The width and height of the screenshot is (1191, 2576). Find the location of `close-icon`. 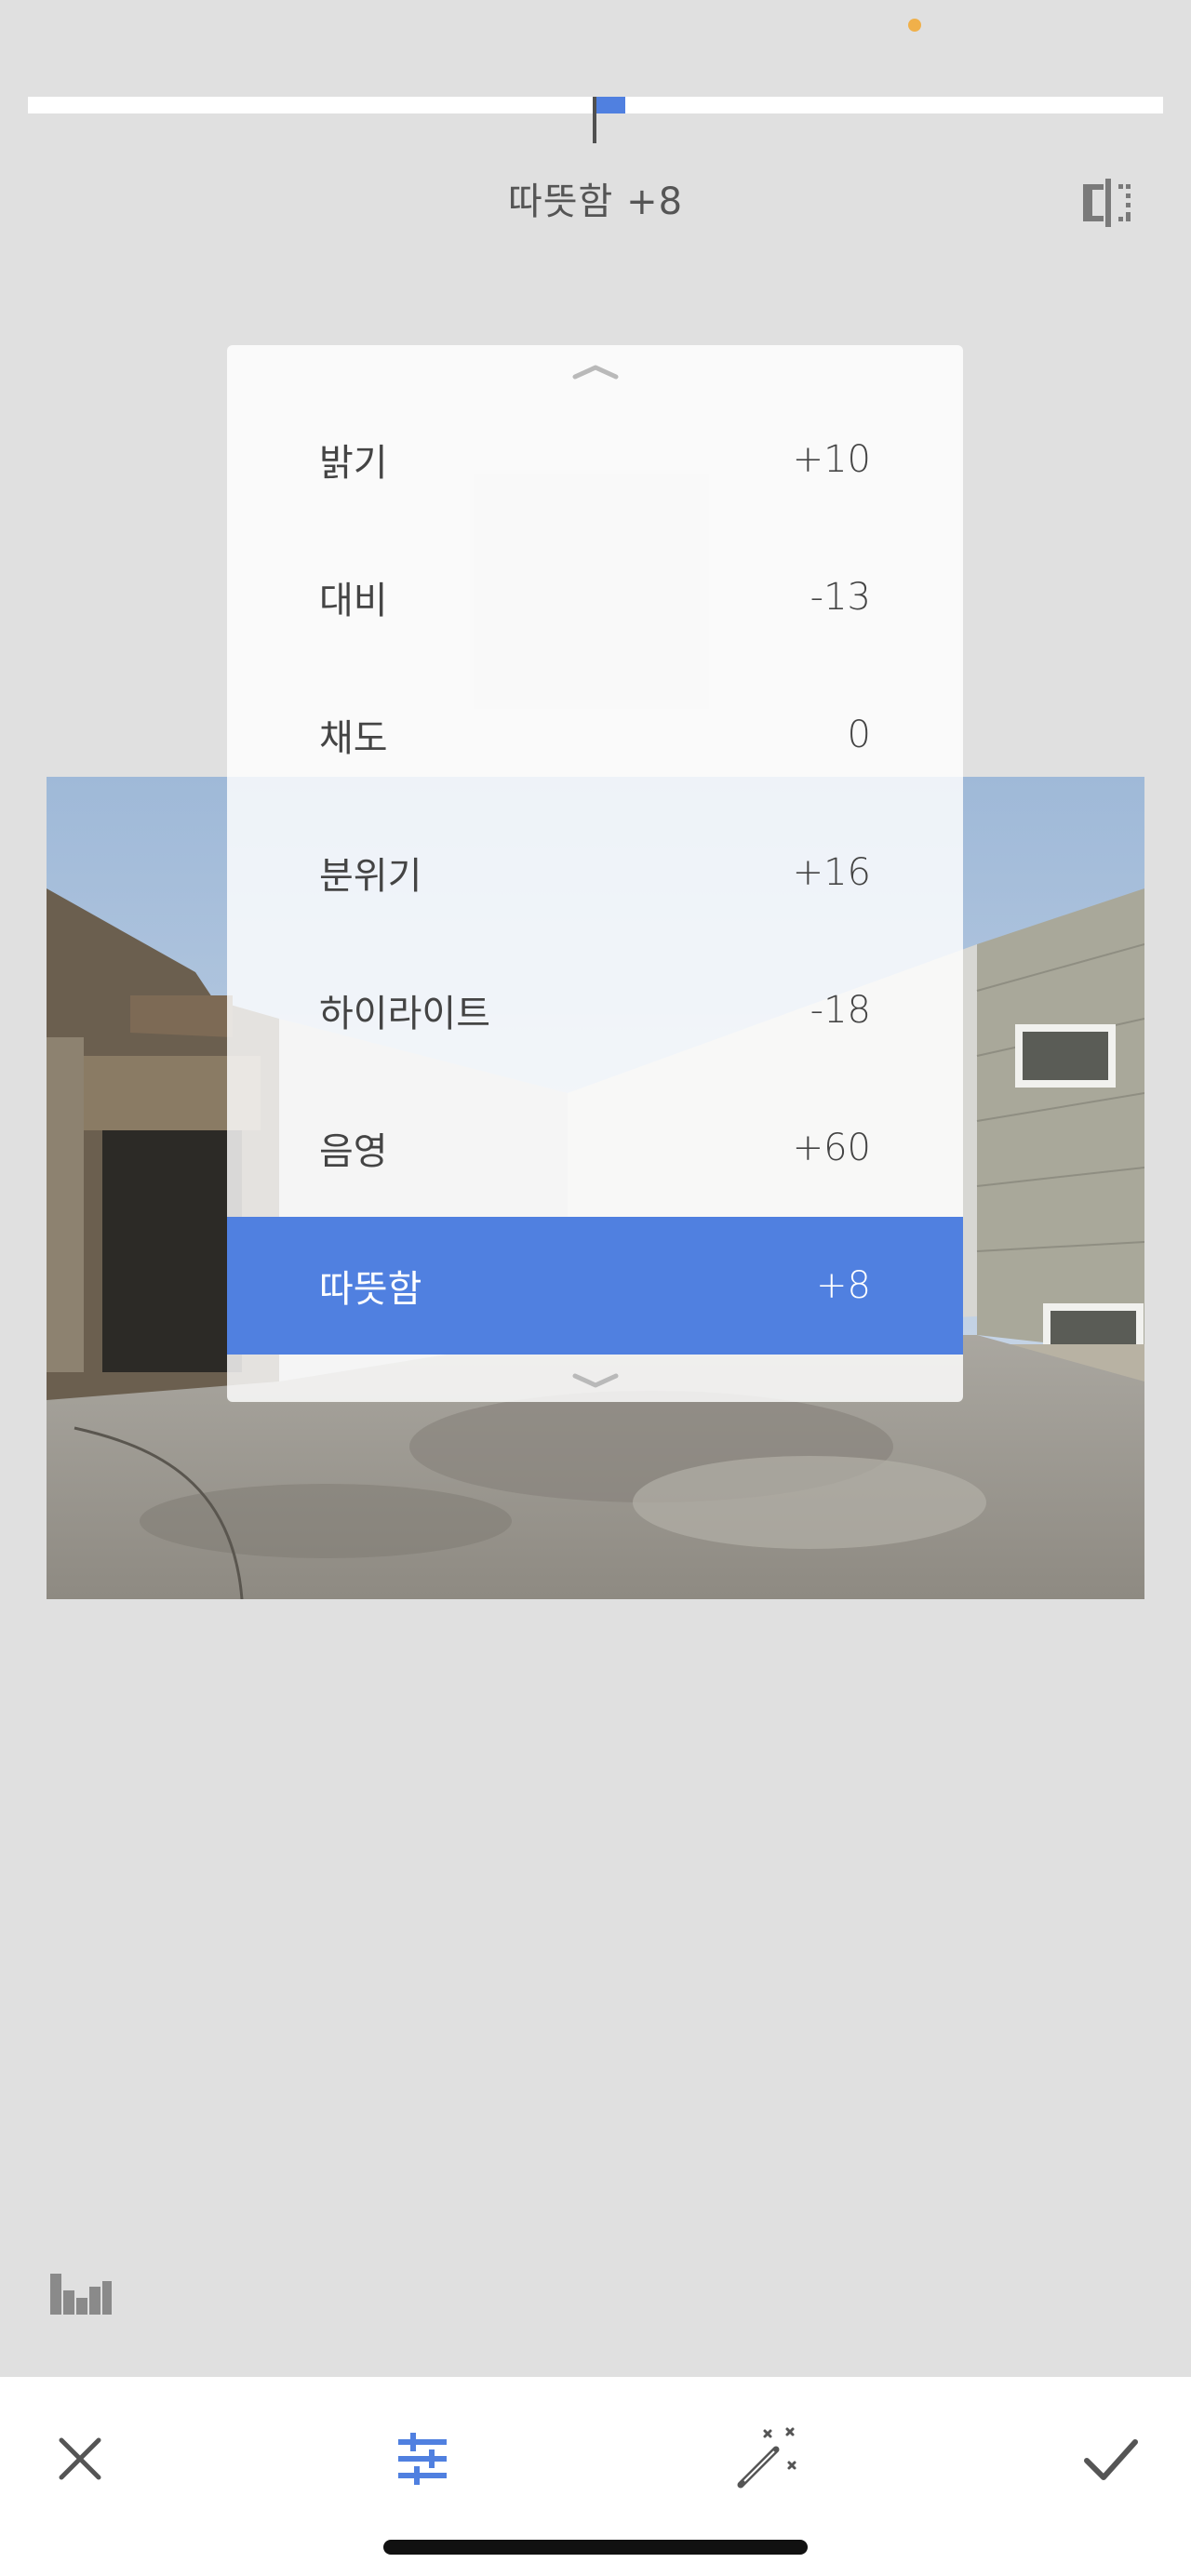

close-icon is located at coordinates (80, 2459).